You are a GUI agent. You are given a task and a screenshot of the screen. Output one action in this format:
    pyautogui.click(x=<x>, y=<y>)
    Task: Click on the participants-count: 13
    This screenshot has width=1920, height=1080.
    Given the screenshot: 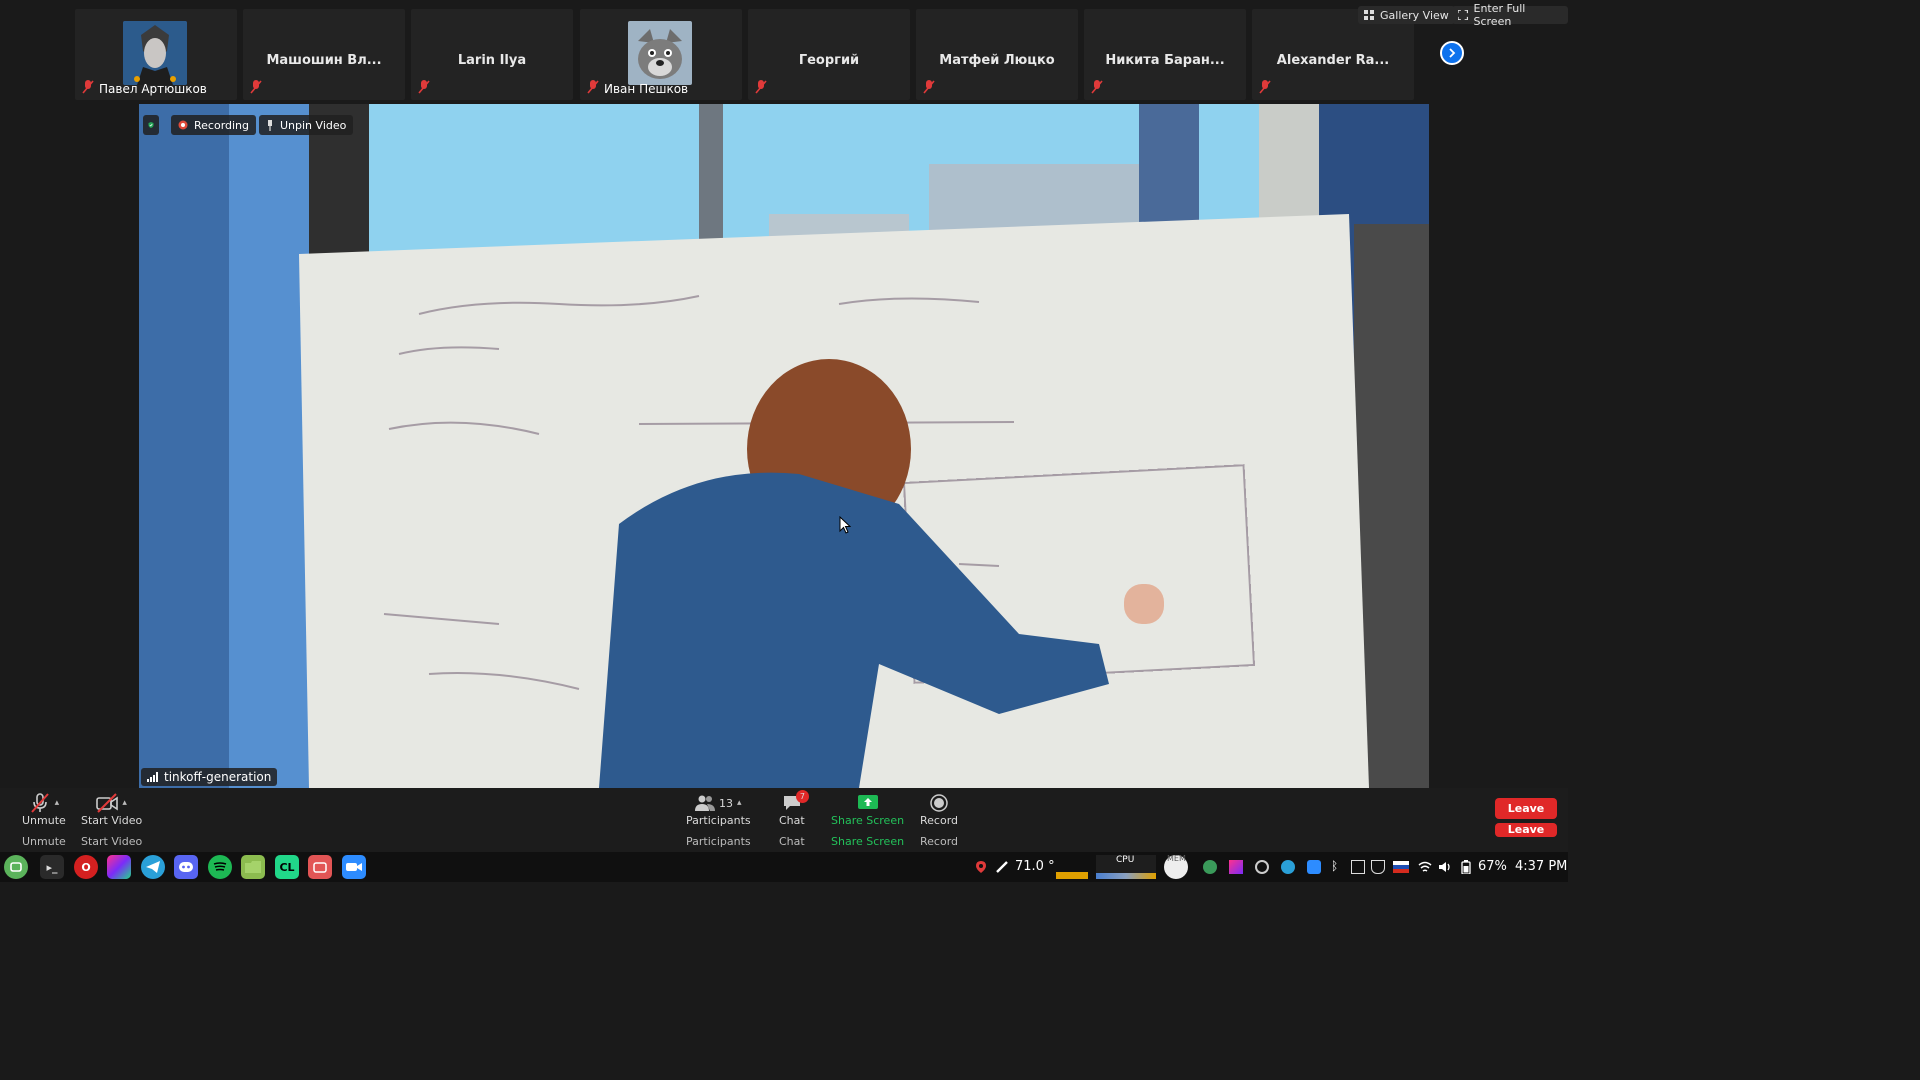 What is the action you would take?
    pyautogui.click(x=726, y=803)
    